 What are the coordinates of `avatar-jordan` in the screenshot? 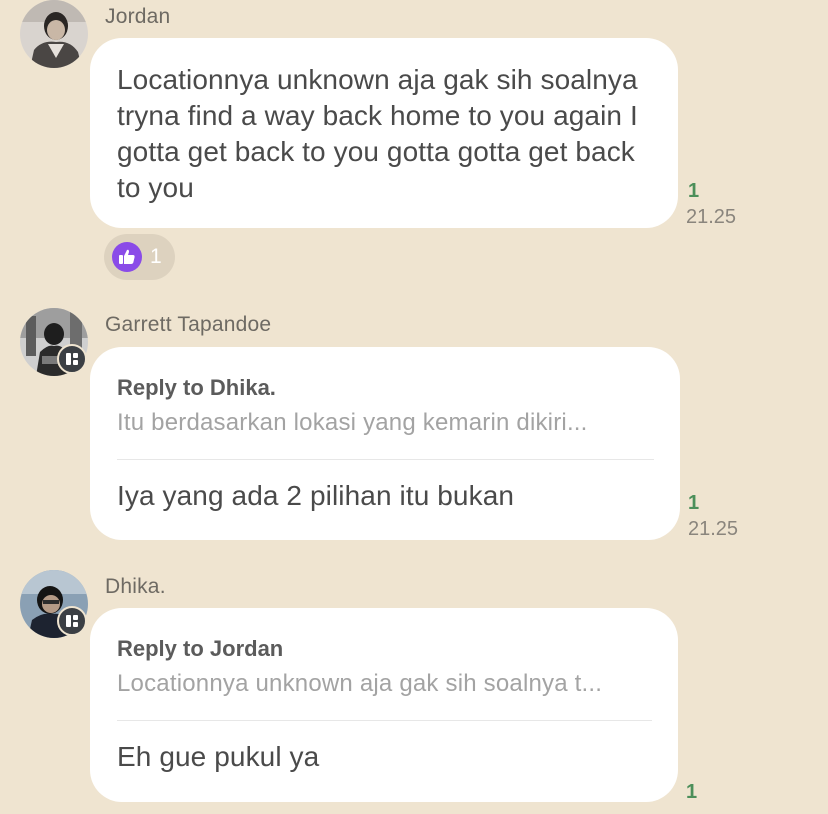 It's located at (54, 34).